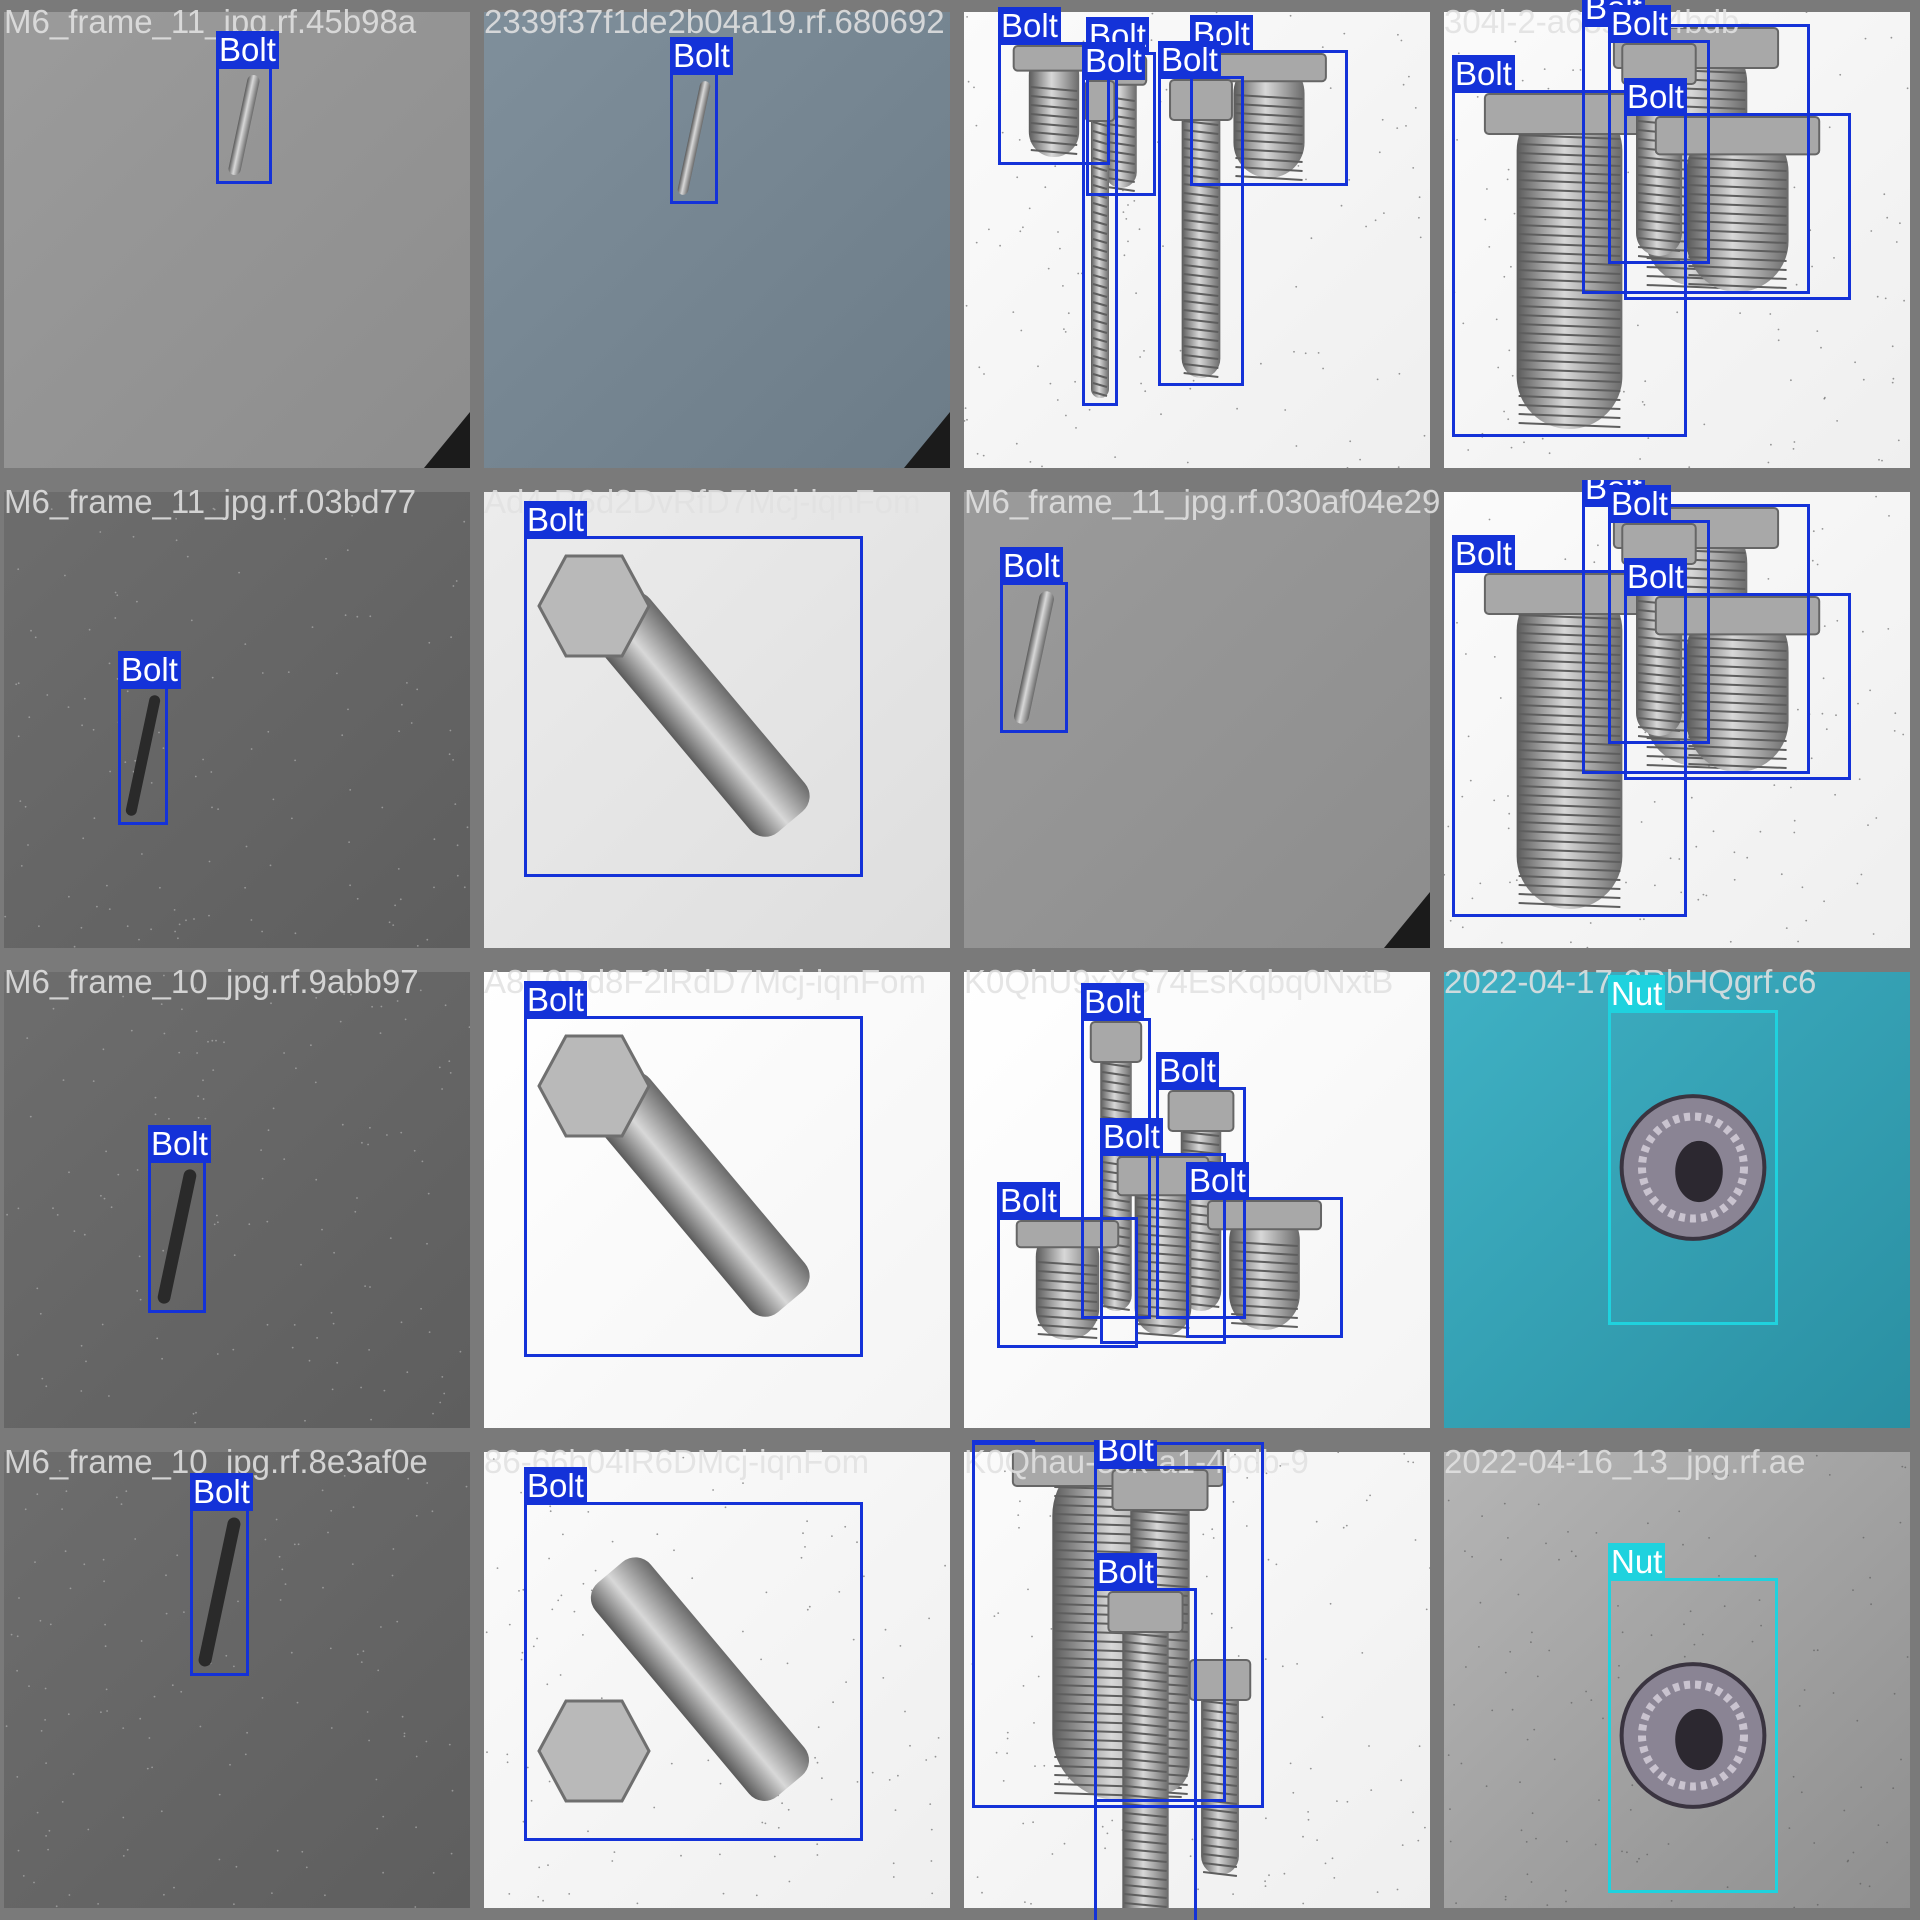 The image size is (1920, 1920). Describe the element at coordinates (240, 240) in the screenshot. I see `image-tile: M6_frame_11_jpg.rf.45b98a Bolt` at that location.